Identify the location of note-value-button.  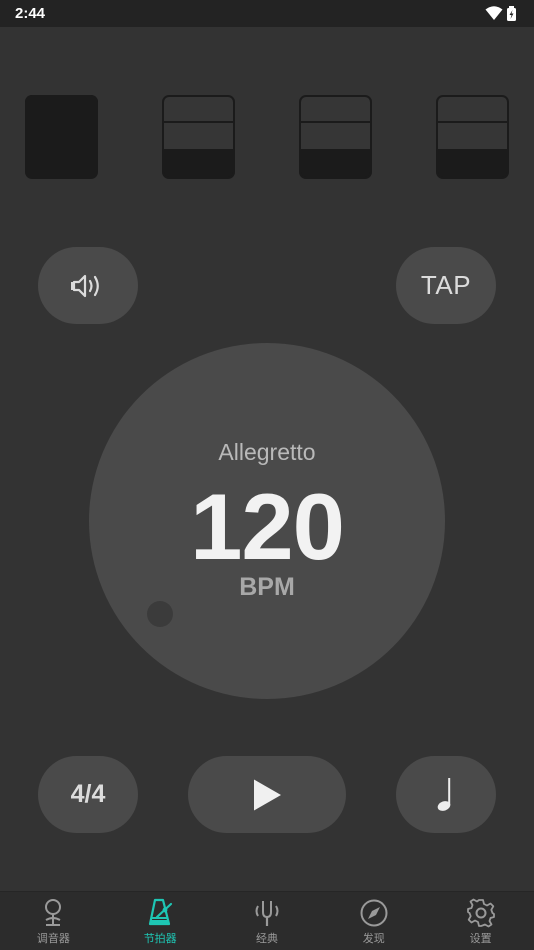
(446, 794).